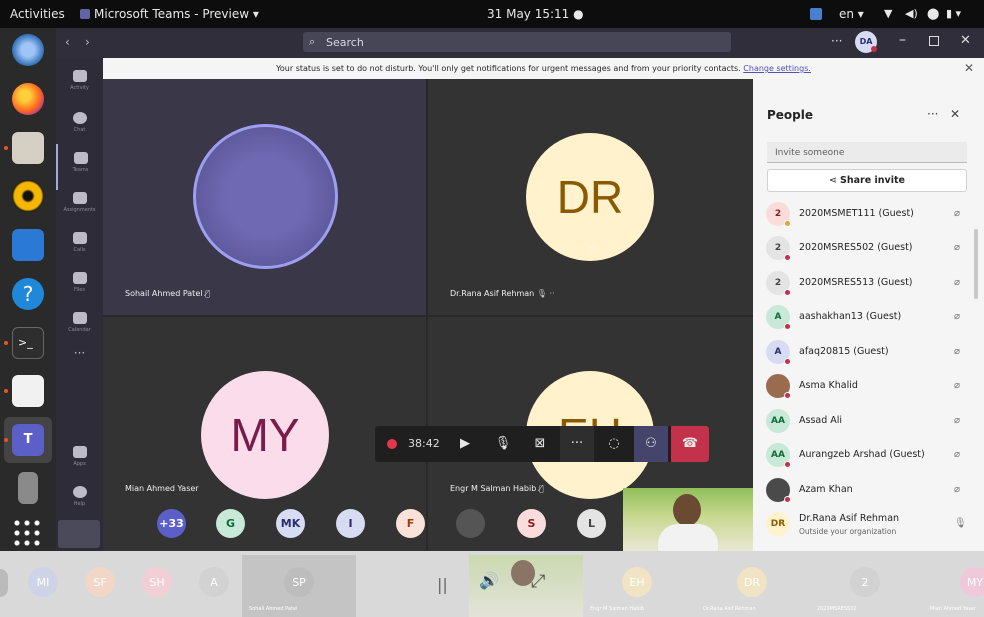 Image resolution: width=984 pixels, height=617 pixels. What do you see at coordinates (535, 14) in the screenshot?
I see `clock: 31 May 15:11 ●` at bounding box center [535, 14].